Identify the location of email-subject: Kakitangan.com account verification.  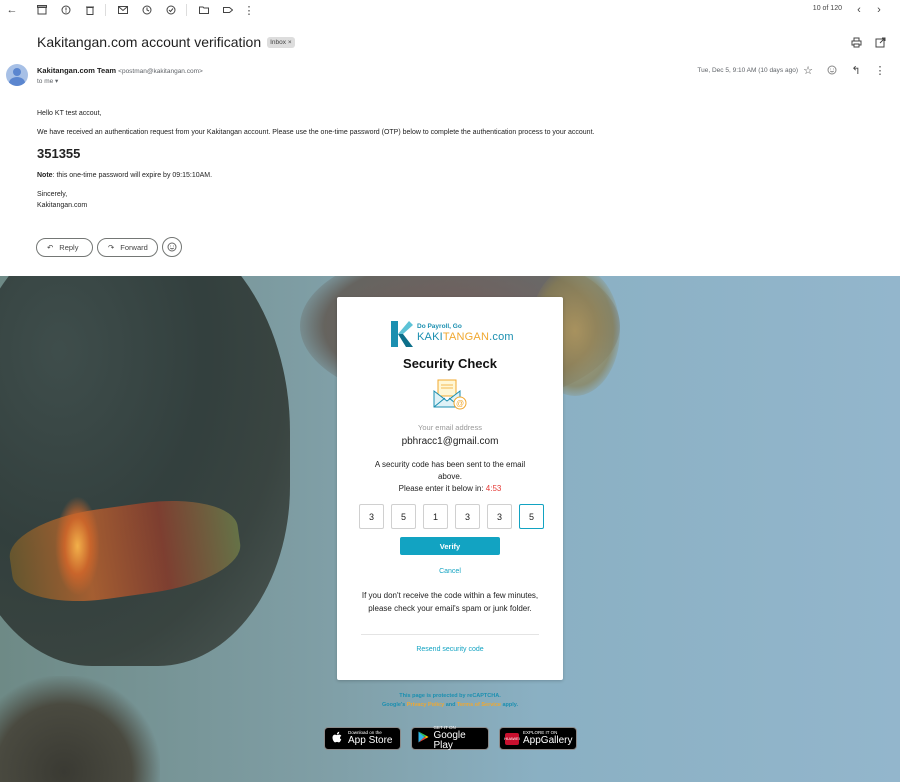
(149, 42).